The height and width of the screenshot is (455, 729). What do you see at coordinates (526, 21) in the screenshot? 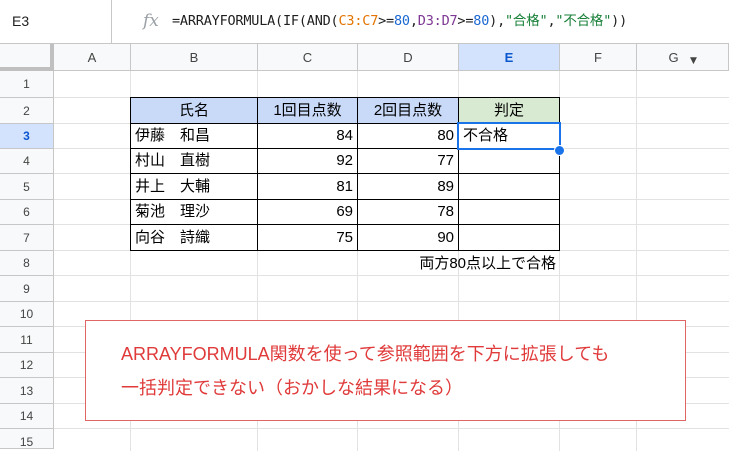
I see `formula-token: "合格"` at bounding box center [526, 21].